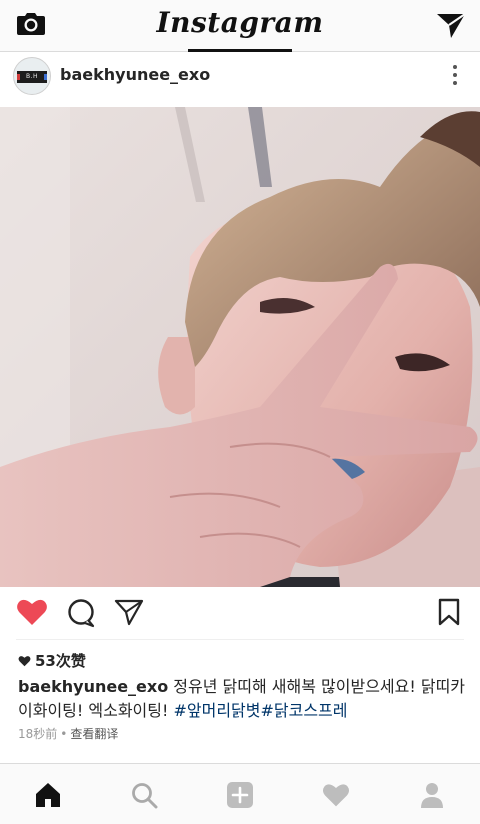 This screenshot has height=824, width=480. I want to click on translate-link: 查看翻译, so click(94, 734).